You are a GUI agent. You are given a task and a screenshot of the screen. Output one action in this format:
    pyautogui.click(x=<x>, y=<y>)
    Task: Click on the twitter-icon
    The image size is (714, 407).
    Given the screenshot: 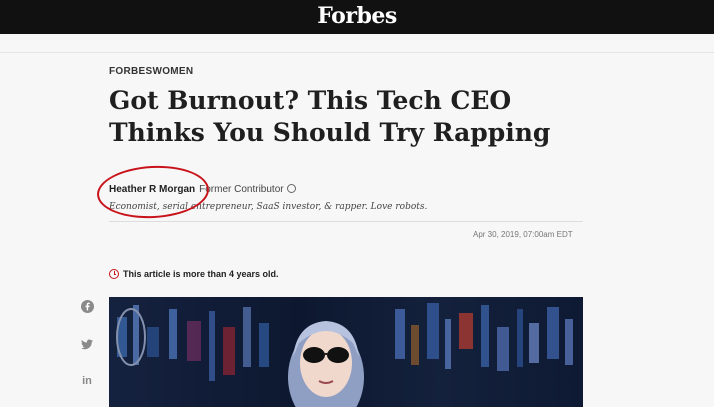 What is the action you would take?
    pyautogui.click(x=87, y=344)
    